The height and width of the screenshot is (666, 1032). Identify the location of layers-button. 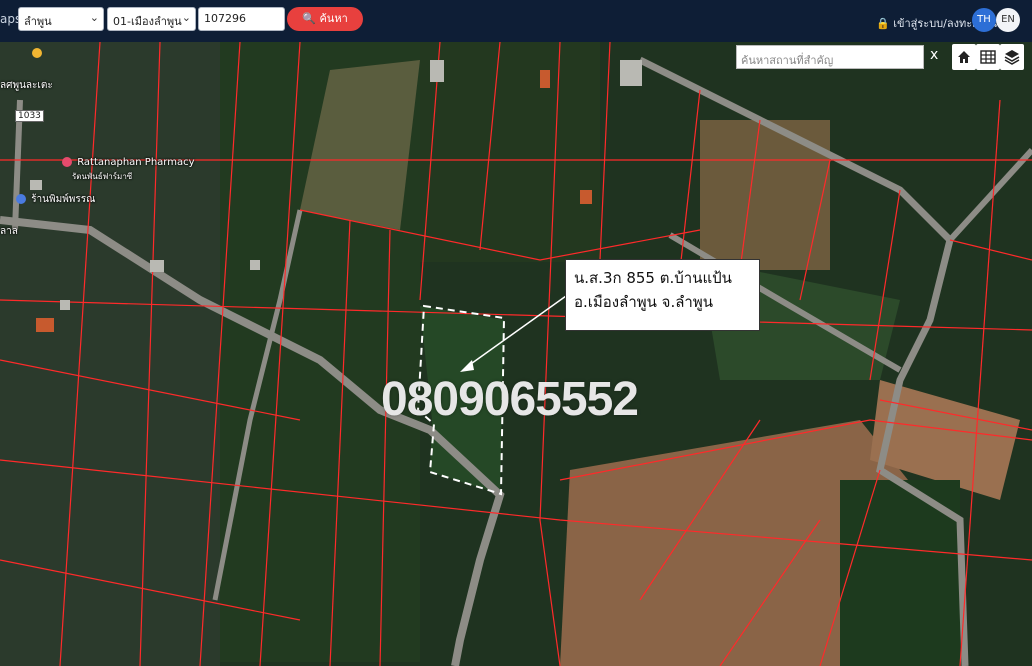
(1012, 57).